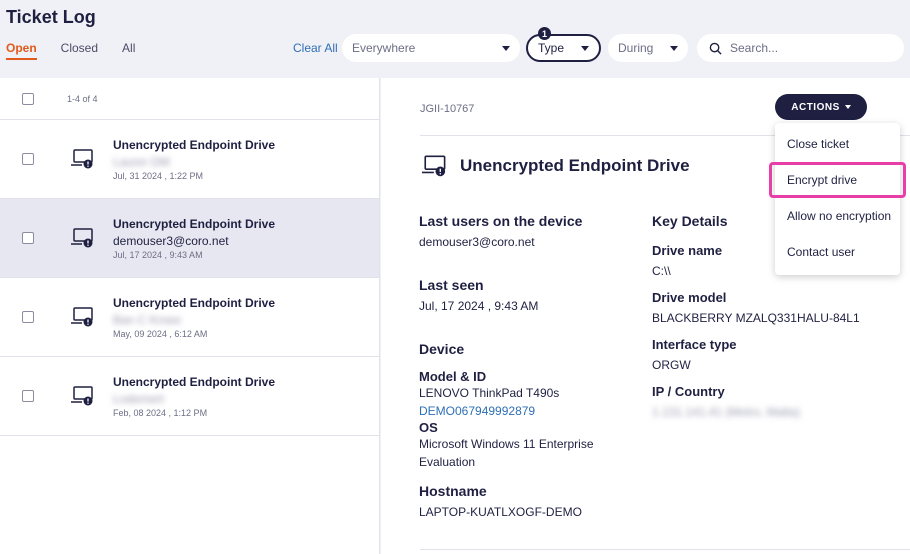  I want to click on hostname-label: Hostname, so click(453, 491).